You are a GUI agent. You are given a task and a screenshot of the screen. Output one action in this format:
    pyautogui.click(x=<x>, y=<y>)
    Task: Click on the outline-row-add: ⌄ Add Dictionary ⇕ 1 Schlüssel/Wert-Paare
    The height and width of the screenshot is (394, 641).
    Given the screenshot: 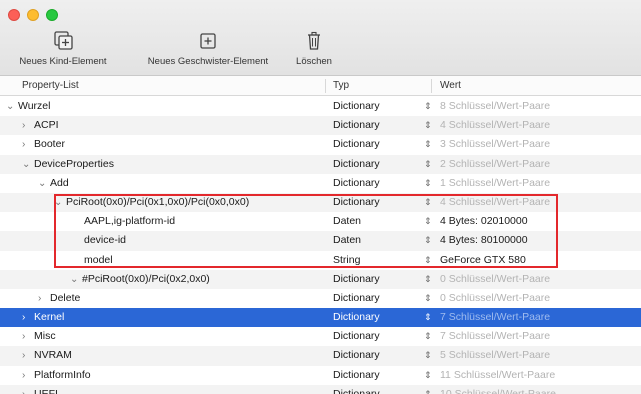 What is the action you would take?
    pyautogui.click(x=320, y=183)
    